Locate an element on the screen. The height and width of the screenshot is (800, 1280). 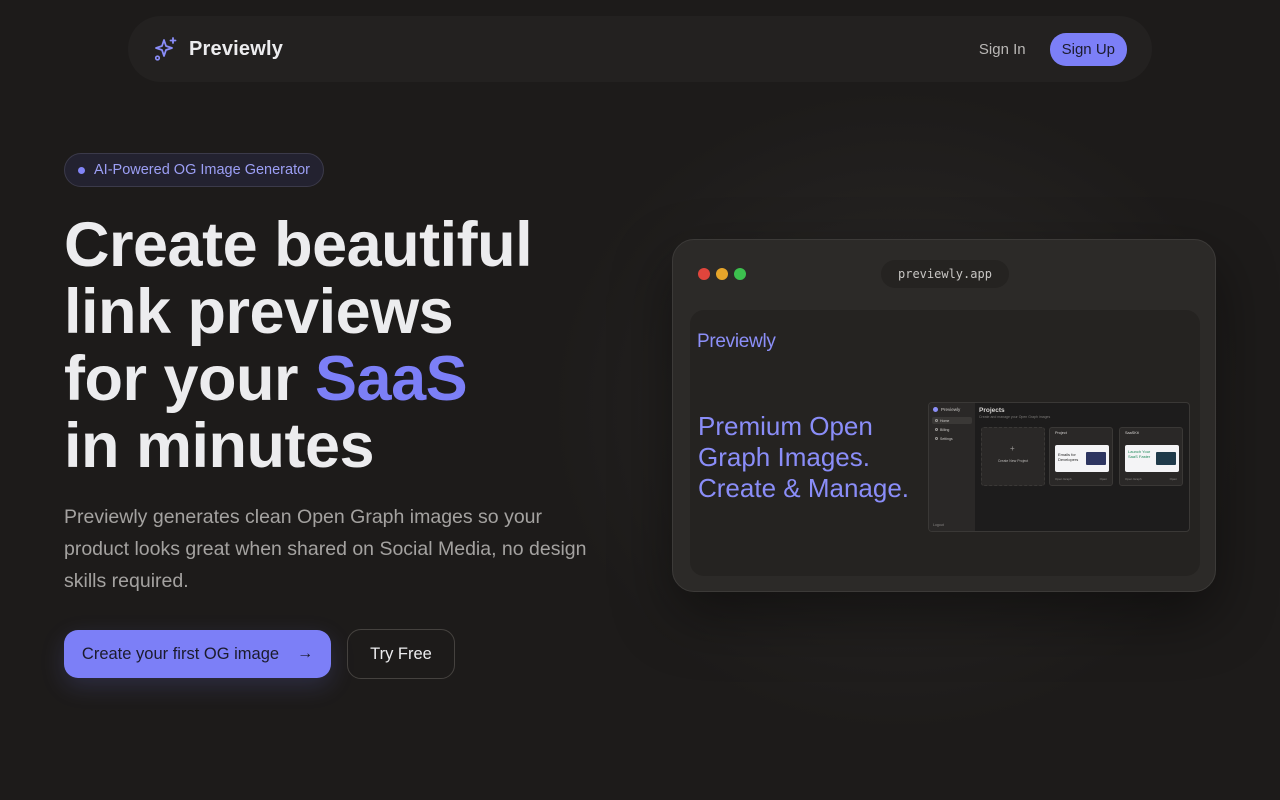
create-og-image-button: Create your first OG image → is located at coordinates (197, 654).